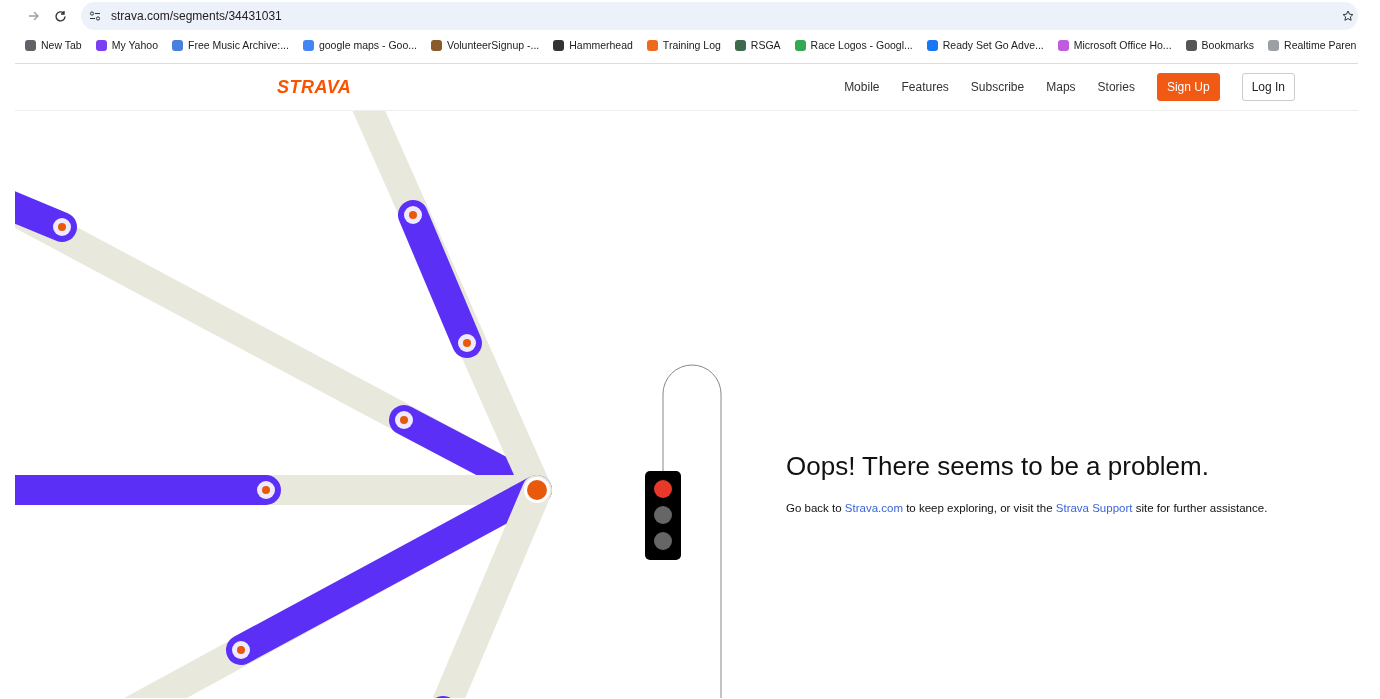 This screenshot has width=1380, height=699. Describe the element at coordinates (1220, 45) in the screenshot. I see `bookmark-link: Bookmarks` at that location.